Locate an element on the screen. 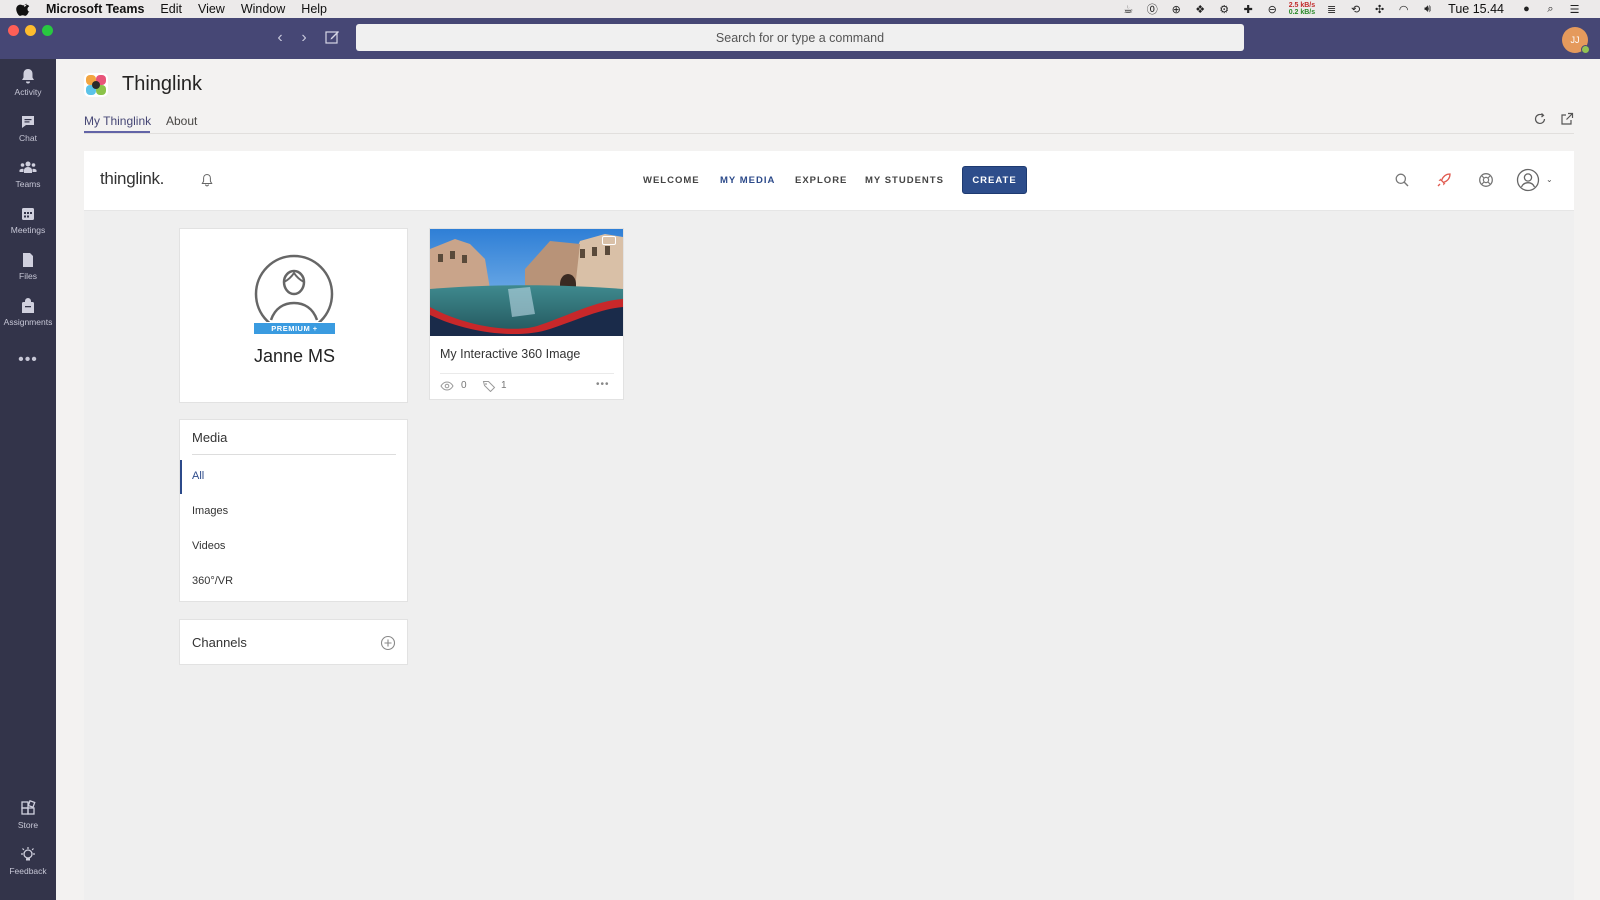  media-filter-title: Media is located at coordinates (210, 437).